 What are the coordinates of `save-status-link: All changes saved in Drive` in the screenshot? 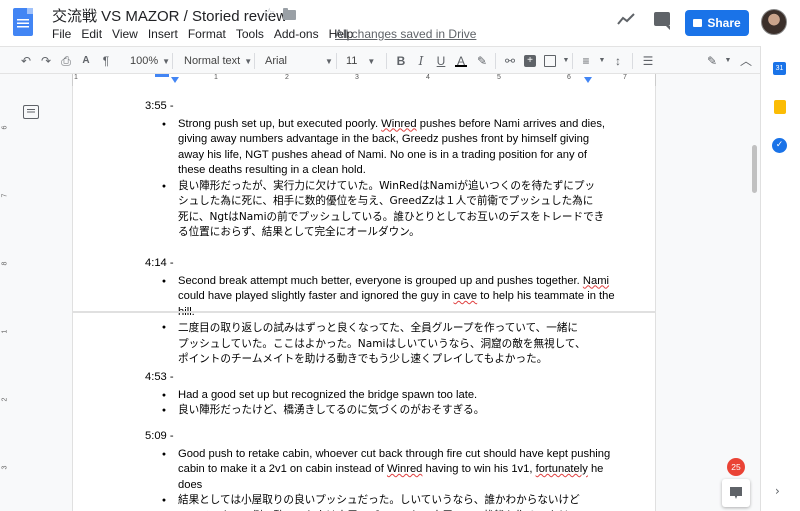 It's located at (405, 34).